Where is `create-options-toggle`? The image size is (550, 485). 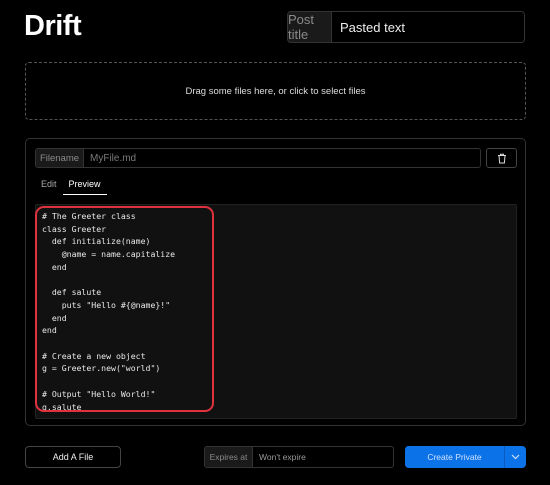 create-options-toggle is located at coordinates (515, 457).